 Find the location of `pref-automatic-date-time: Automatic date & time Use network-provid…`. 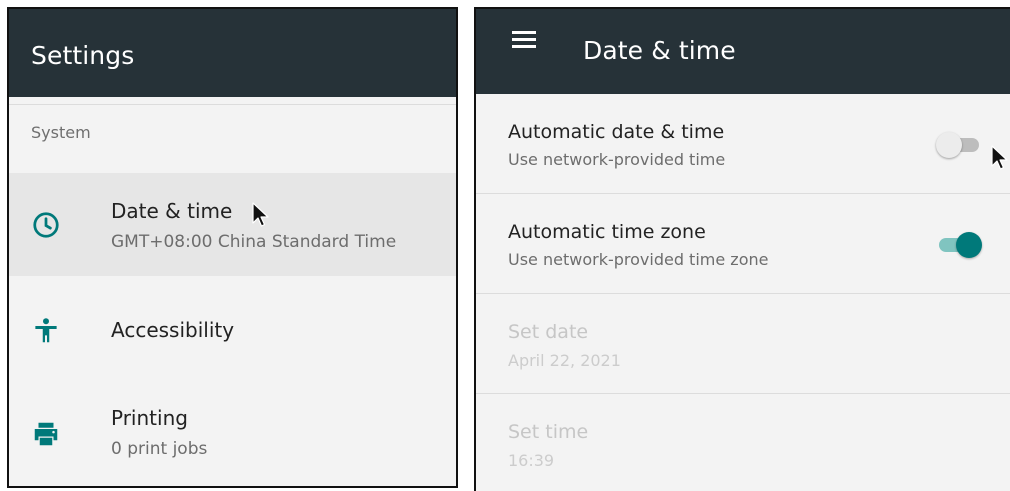

pref-automatic-date-time: Automatic date & time Use network-provid… is located at coordinates (743, 143).